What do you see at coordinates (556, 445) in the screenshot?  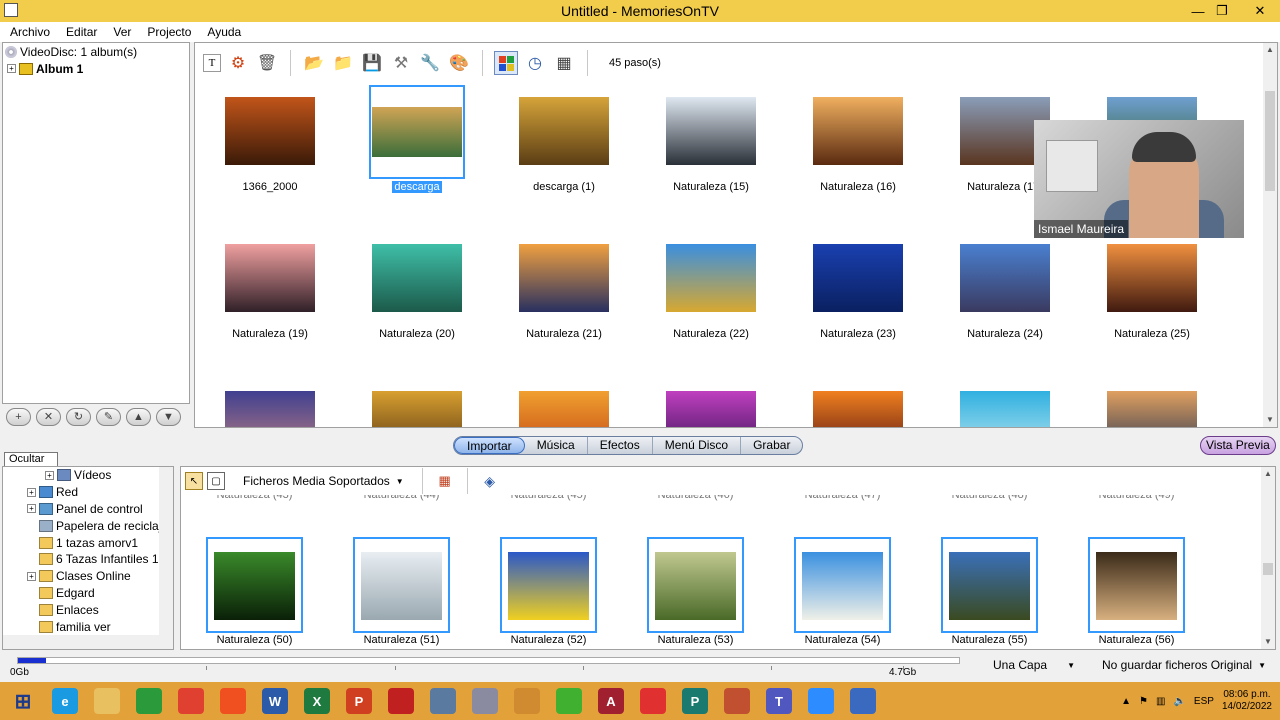 I see `tab-musica: Música` at bounding box center [556, 445].